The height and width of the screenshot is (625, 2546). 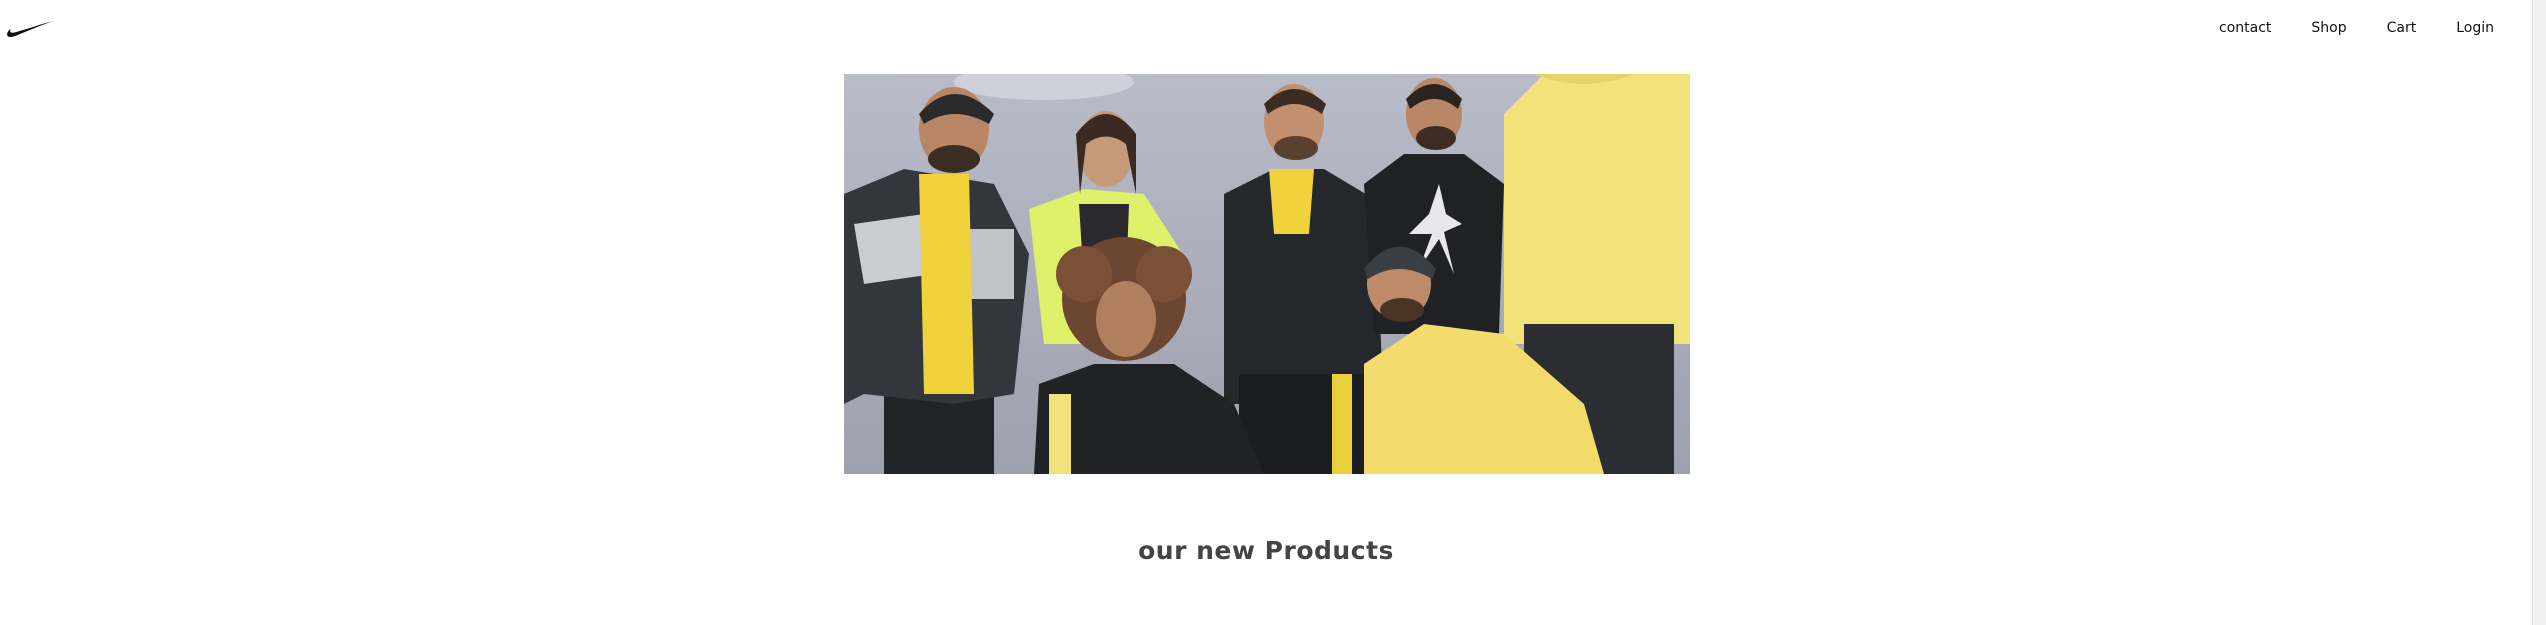 I want to click on swoosh-icon, so click(x=30, y=29).